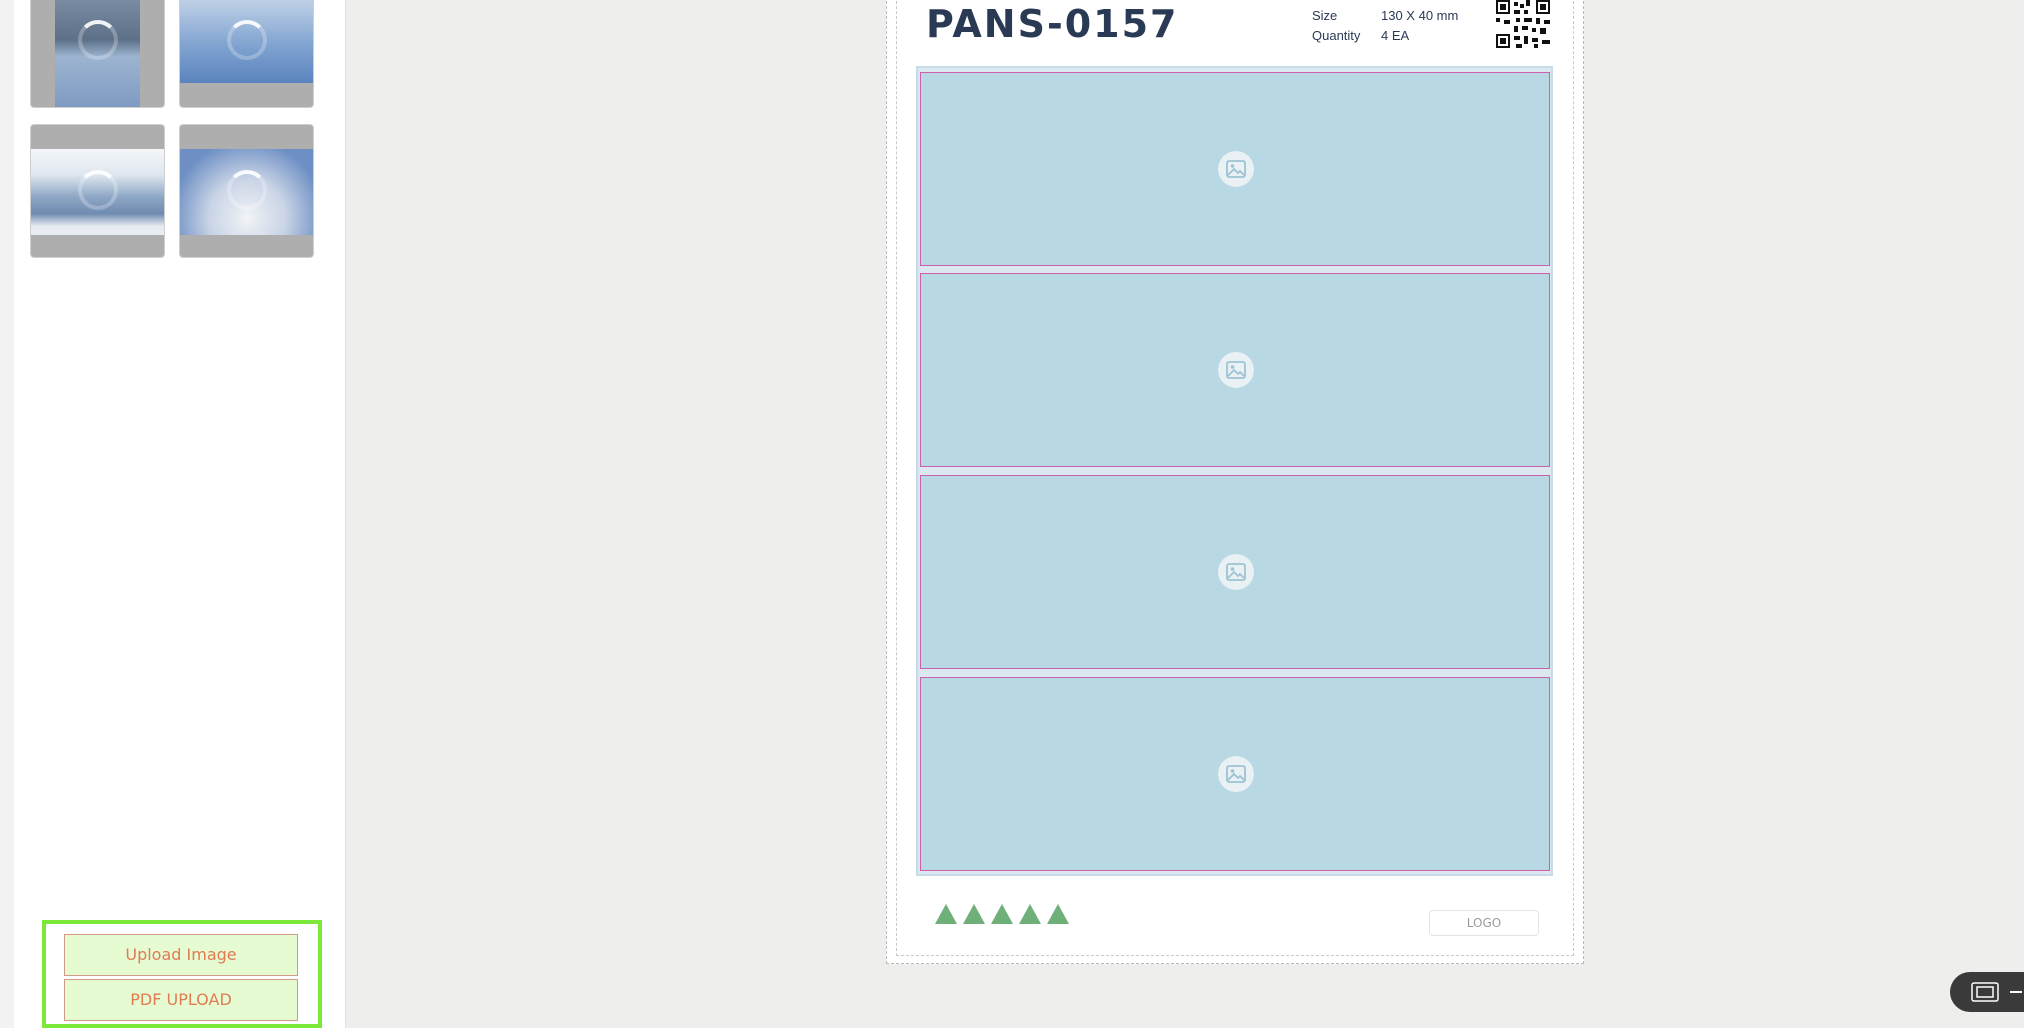 The height and width of the screenshot is (1028, 2024). What do you see at coordinates (1420, 15) in the screenshot?
I see `size-value: 130 X 40 mm` at bounding box center [1420, 15].